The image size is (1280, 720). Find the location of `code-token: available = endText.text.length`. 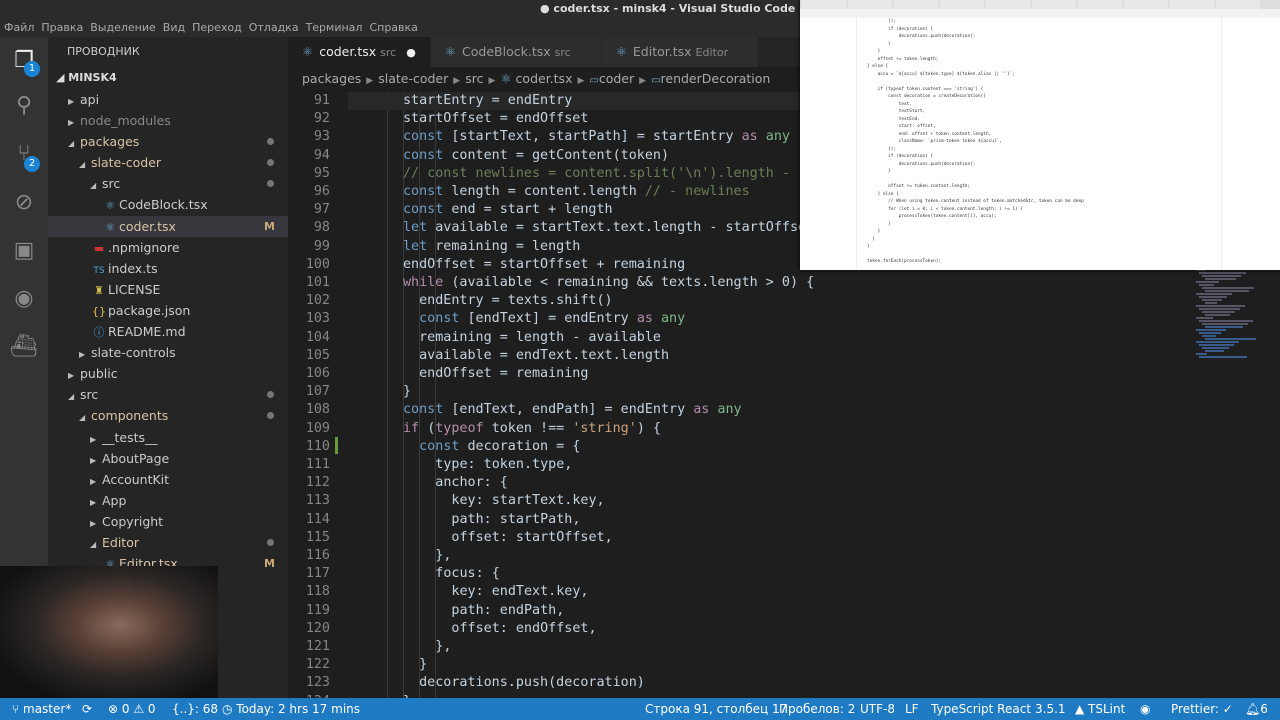

code-token: available = endText.text.length is located at coordinates (544, 355).